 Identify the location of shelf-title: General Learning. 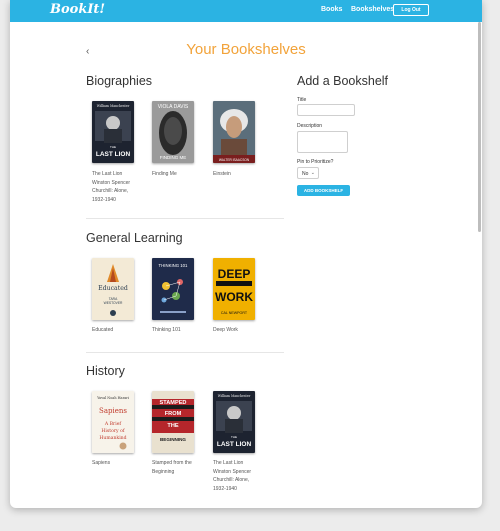
(134, 238).